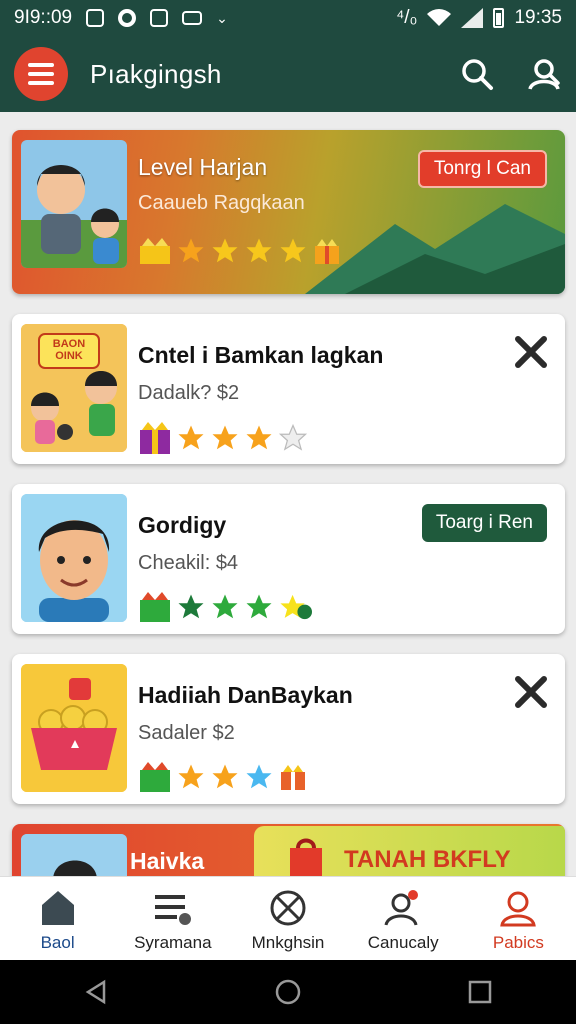  I want to click on list-card: Gordigy Cheakil: $4 Toarg i Ren, so click(288, 559).